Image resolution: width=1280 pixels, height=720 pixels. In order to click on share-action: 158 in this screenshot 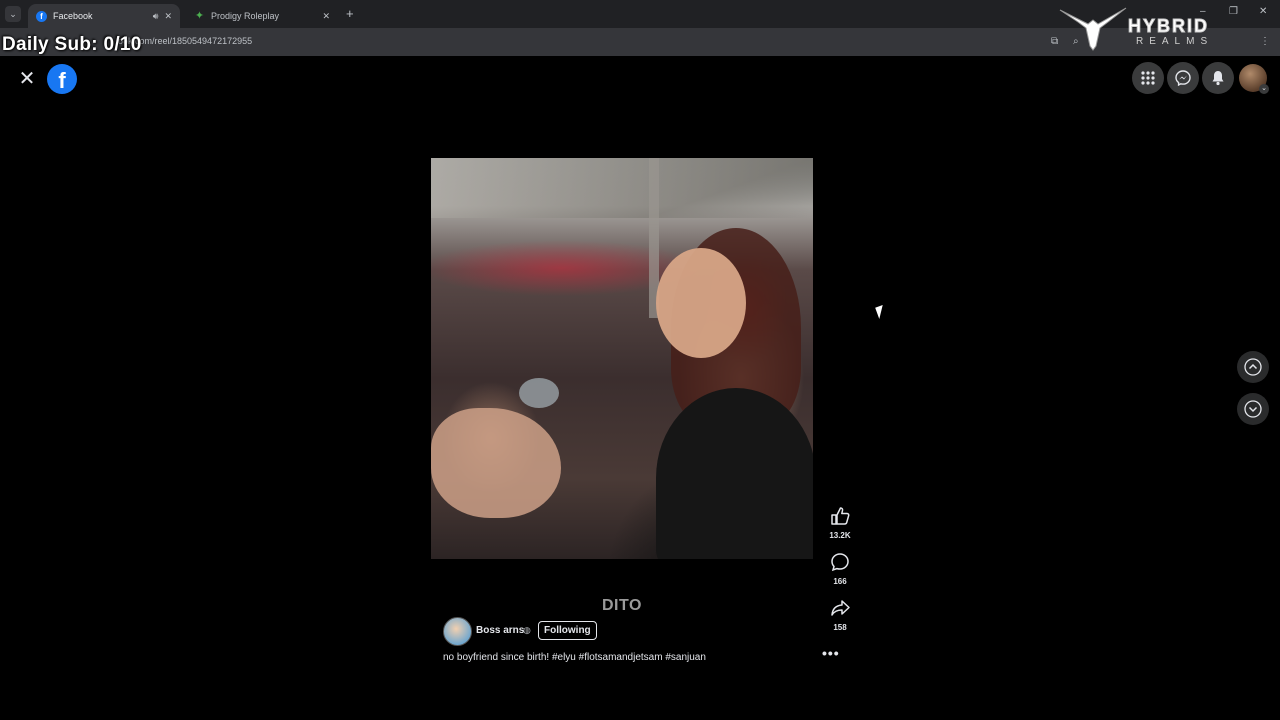, I will do `click(840, 614)`.